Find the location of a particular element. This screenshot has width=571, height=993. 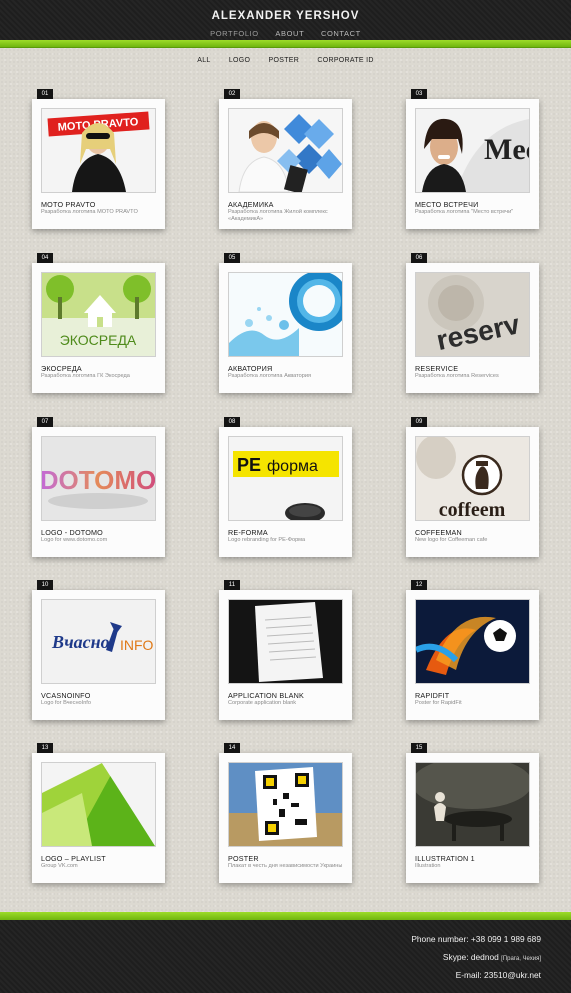

svg-text: РЕ is located at coordinates (249, 465).